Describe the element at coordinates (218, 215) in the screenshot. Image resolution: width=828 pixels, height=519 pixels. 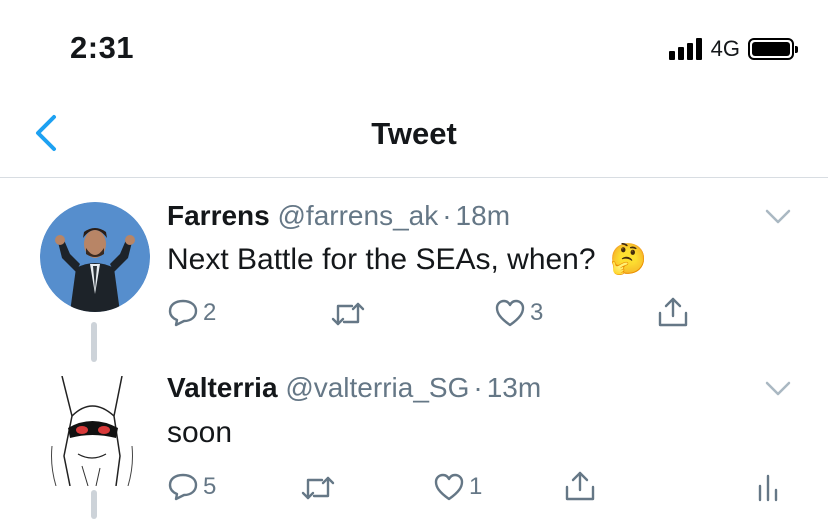
I see `author-name: Farrens` at that location.